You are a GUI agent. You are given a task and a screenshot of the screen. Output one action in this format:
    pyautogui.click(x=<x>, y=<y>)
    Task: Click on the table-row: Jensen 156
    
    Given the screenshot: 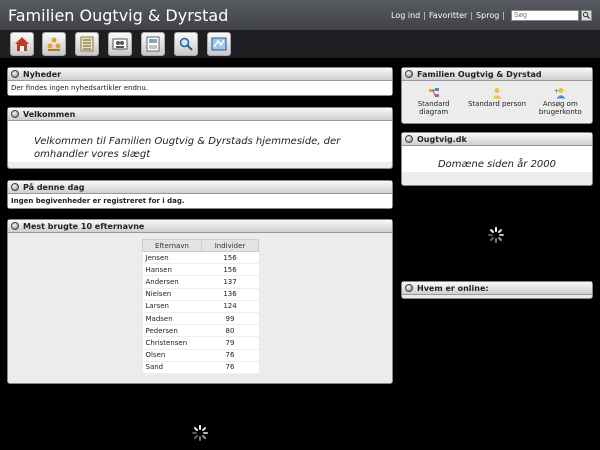 What is the action you would take?
    pyautogui.click(x=200, y=258)
    